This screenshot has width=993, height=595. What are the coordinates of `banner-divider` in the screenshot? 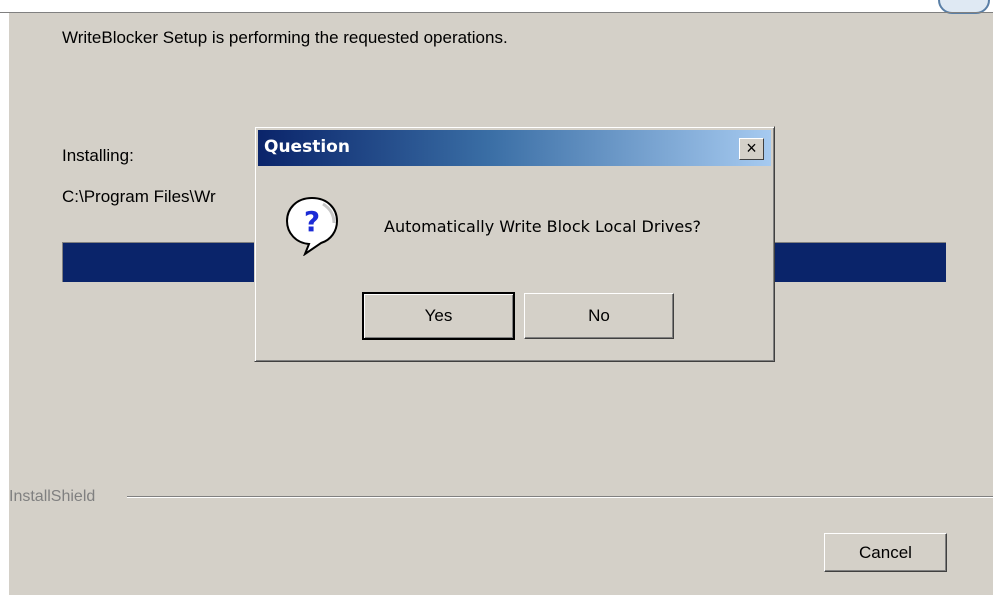 It's located at (496, 12).